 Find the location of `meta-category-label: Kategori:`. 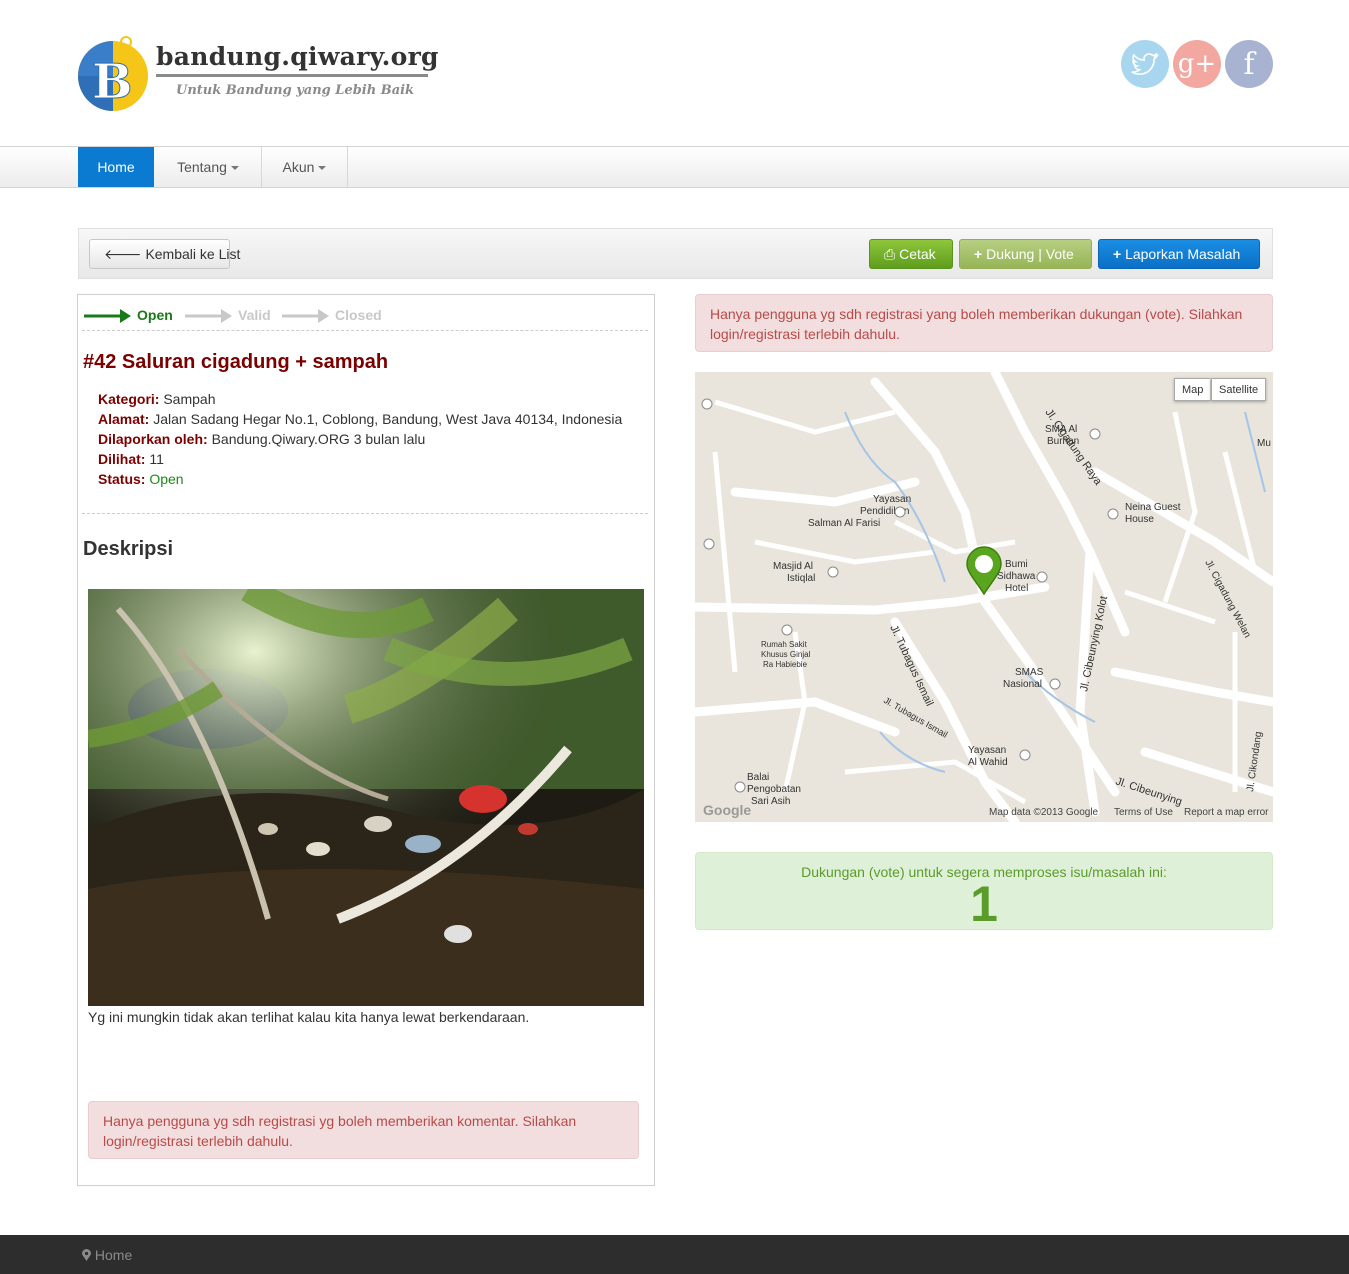

meta-category-label: Kategori: is located at coordinates (129, 399).